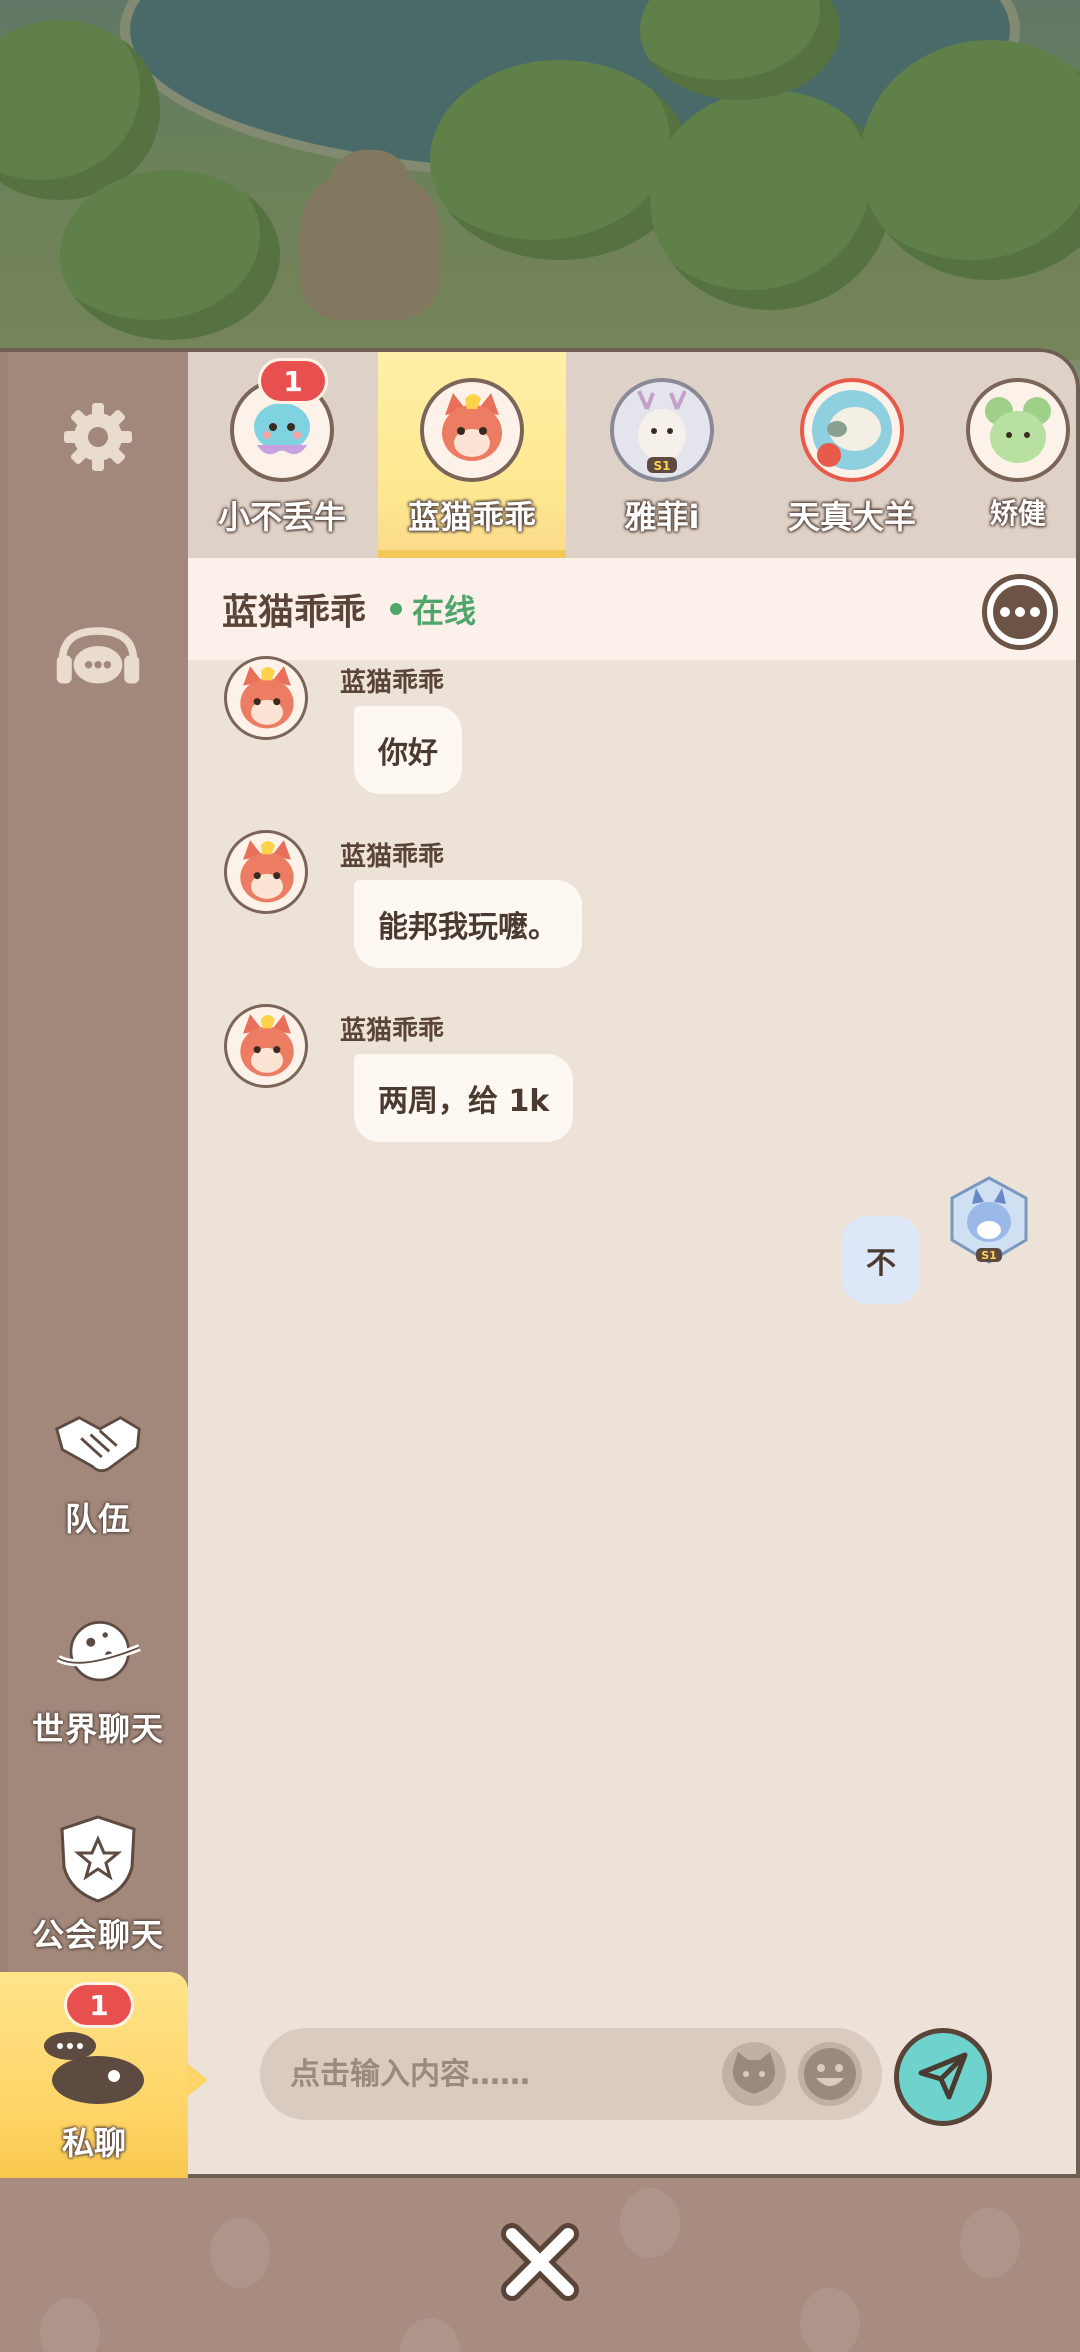  I want to click on message-bubble: 两周，给 1k, so click(464, 1098).